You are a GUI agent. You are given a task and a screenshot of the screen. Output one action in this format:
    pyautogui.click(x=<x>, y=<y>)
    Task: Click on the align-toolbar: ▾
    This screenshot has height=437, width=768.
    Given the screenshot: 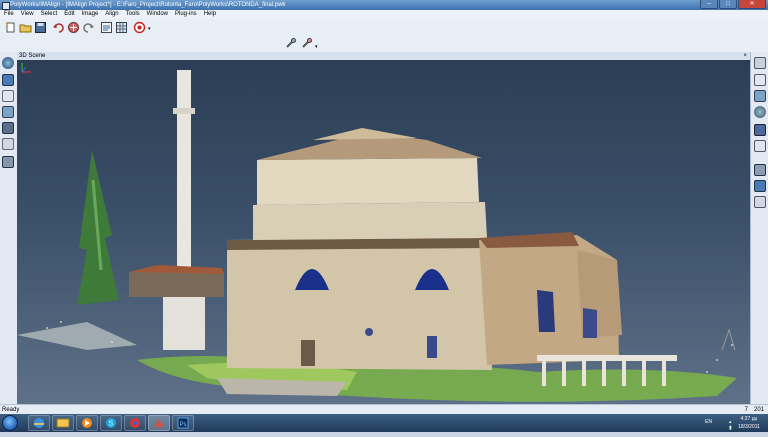 What is the action you would take?
    pyautogui.click(x=384, y=44)
    